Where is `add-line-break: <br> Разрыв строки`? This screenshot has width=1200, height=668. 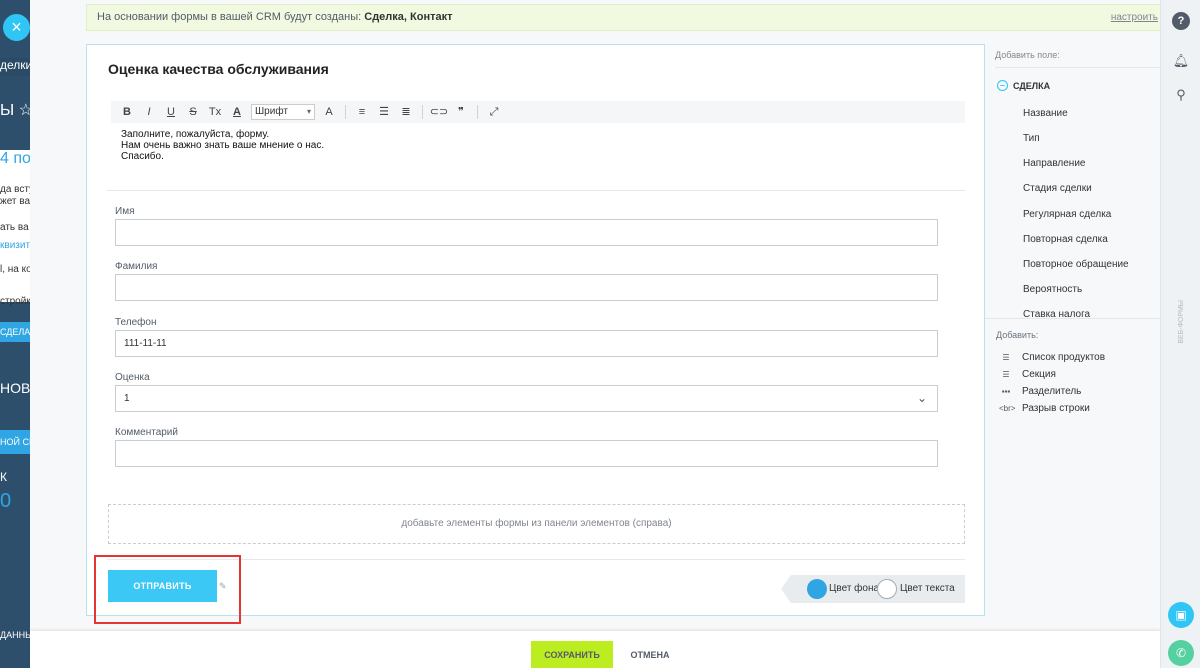
add-line-break: <br> Разрыв строки is located at coordinates (1044, 408).